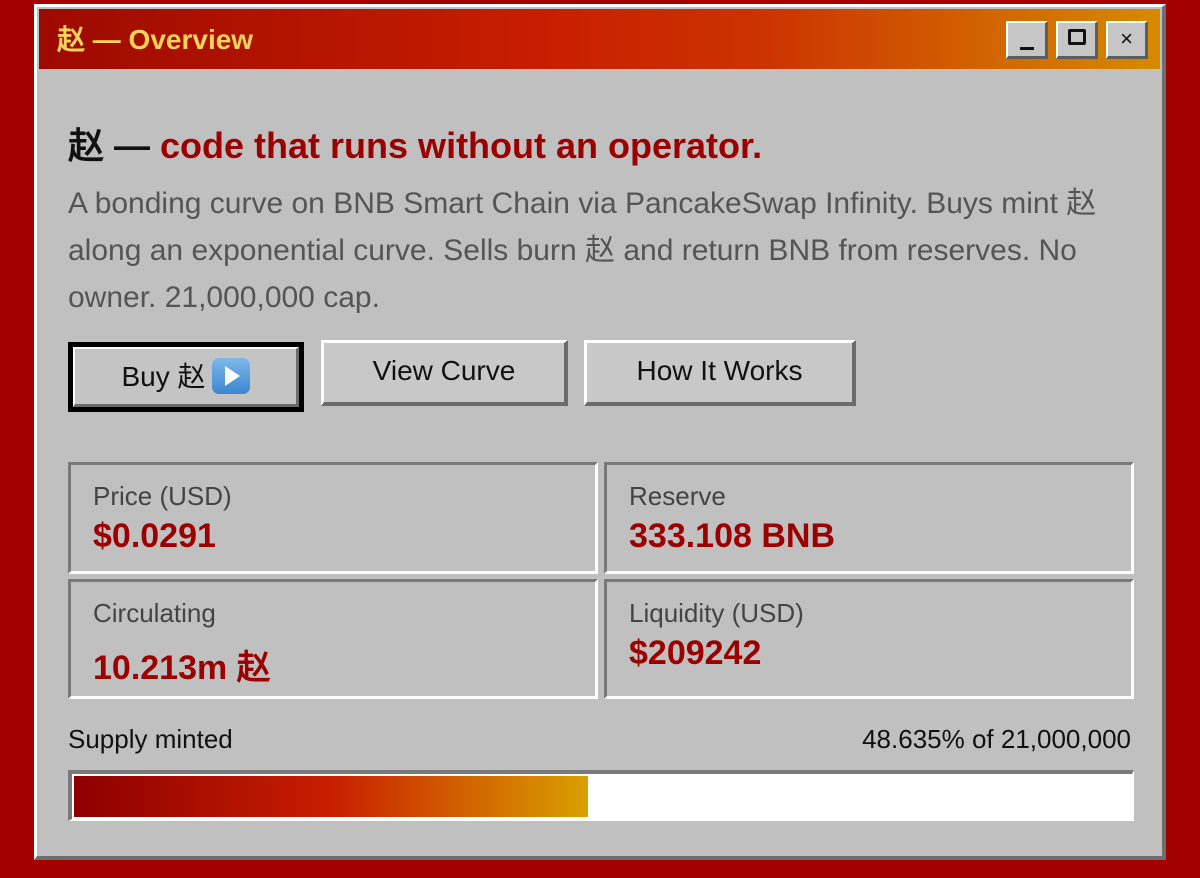  Describe the element at coordinates (1027, 48) in the screenshot. I see `minimize-icon` at that location.